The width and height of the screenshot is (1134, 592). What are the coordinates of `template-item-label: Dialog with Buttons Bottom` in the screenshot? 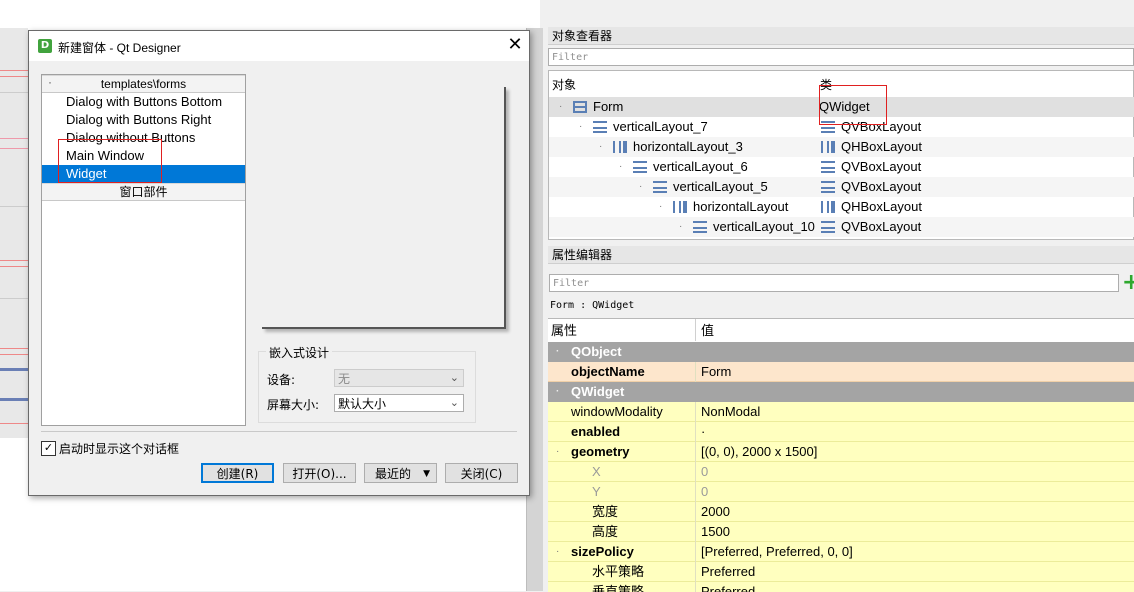 It's located at (144, 101).